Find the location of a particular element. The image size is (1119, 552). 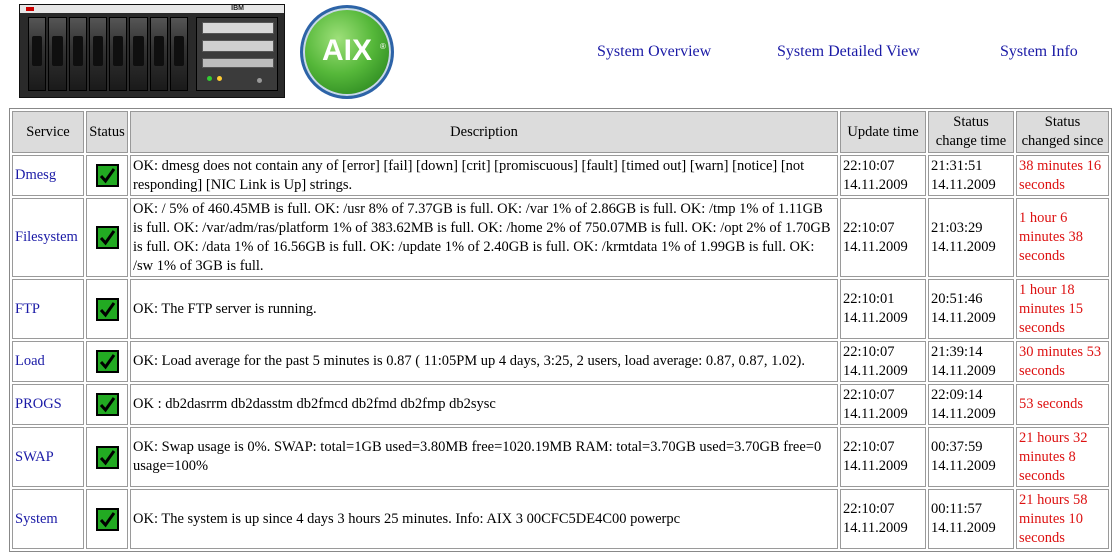

status-changed-since-cell: 1 hour 18 minutes 15 seconds is located at coordinates (1062, 309).